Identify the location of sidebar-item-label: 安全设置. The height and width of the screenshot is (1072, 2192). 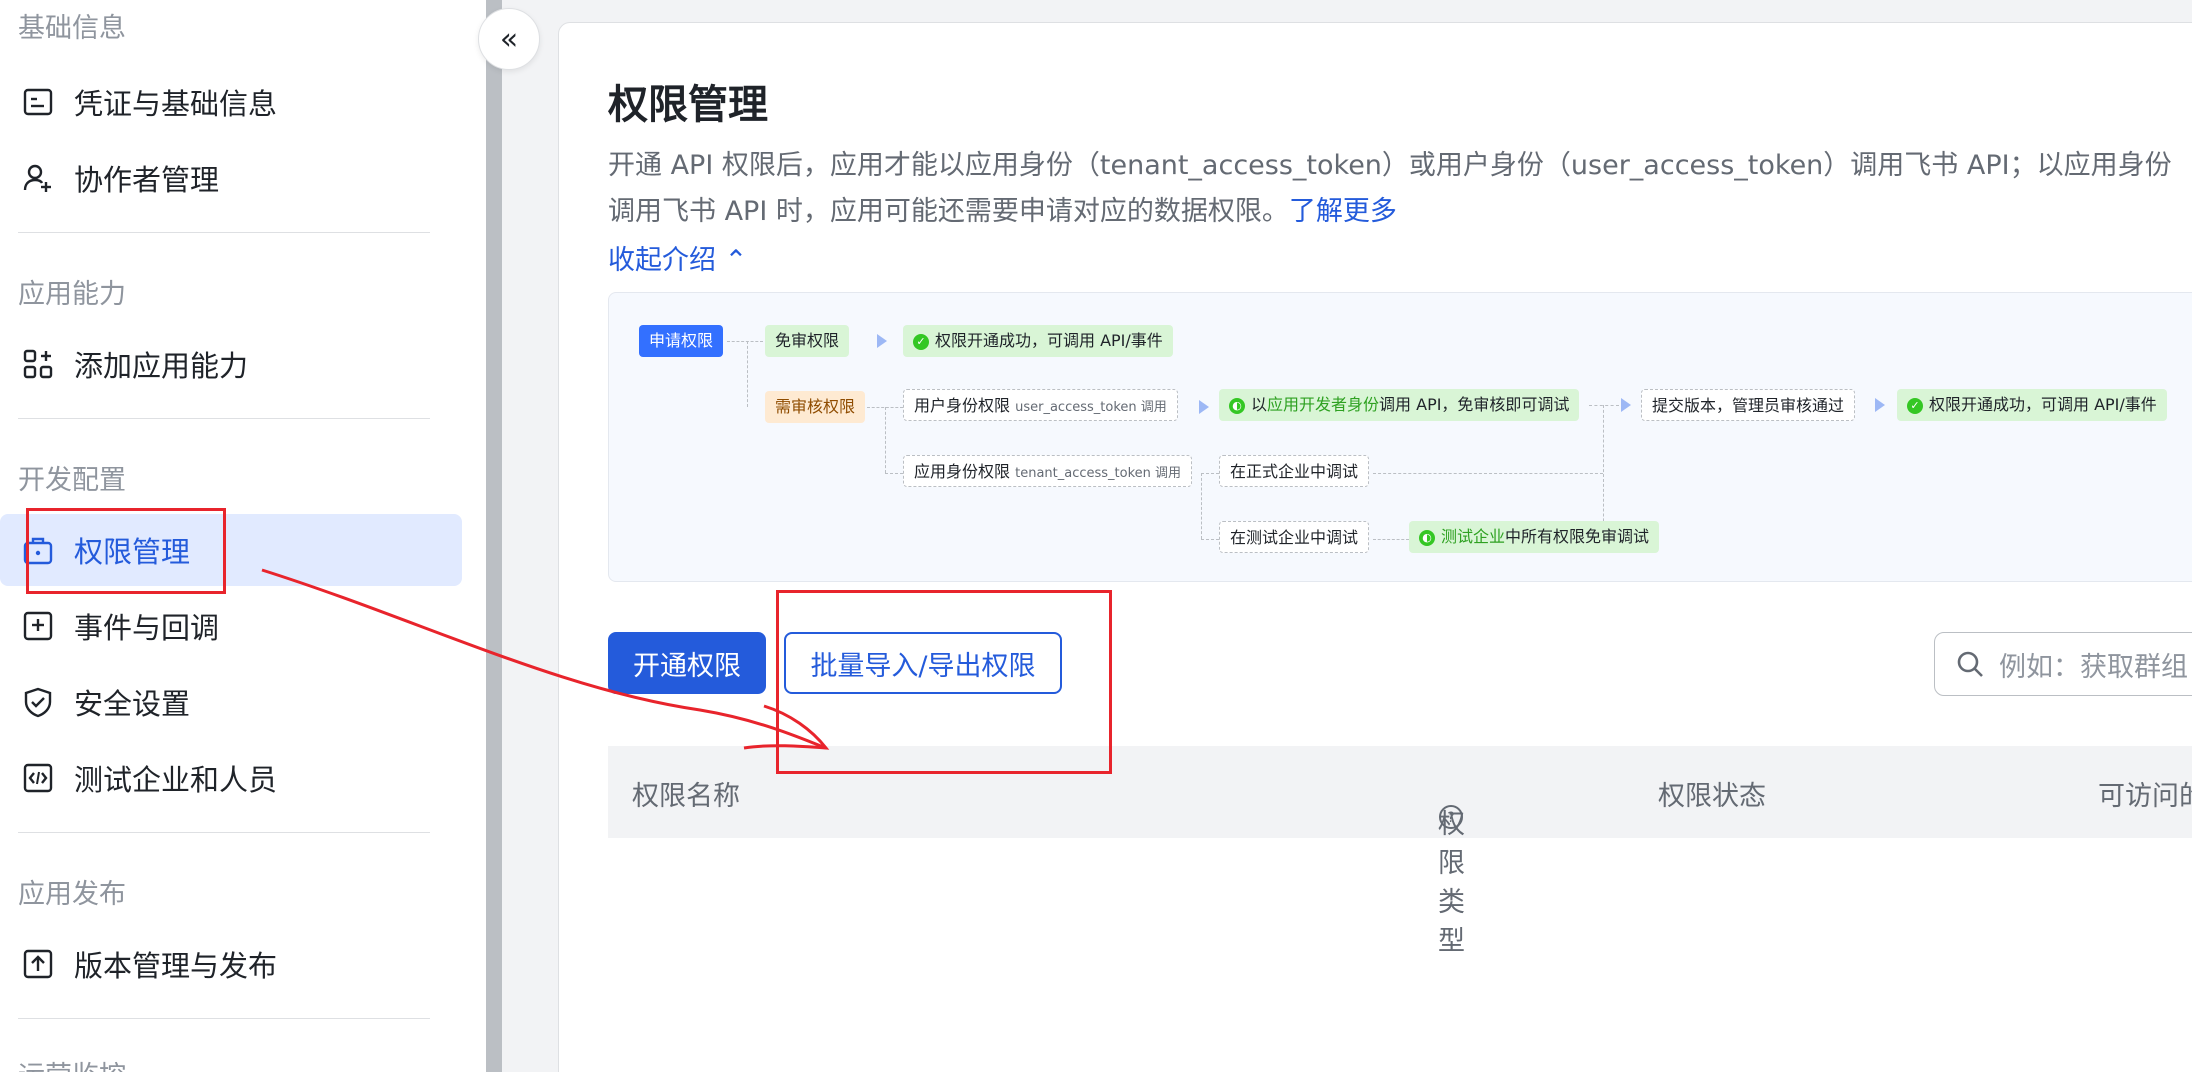
(132, 704).